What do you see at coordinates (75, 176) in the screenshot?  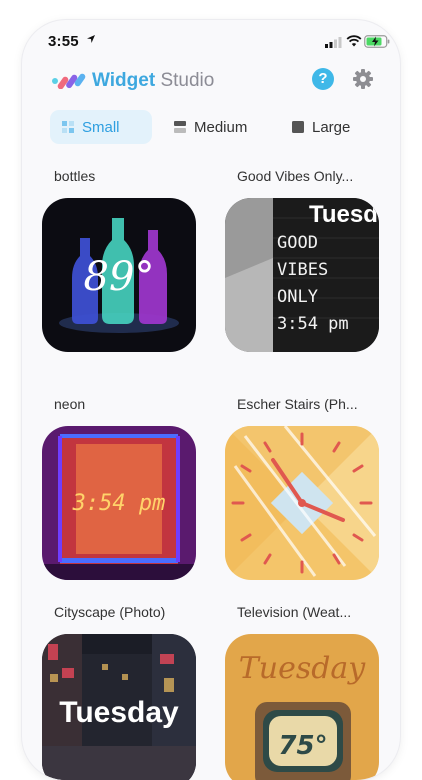 I see `widget-title: bottles` at bounding box center [75, 176].